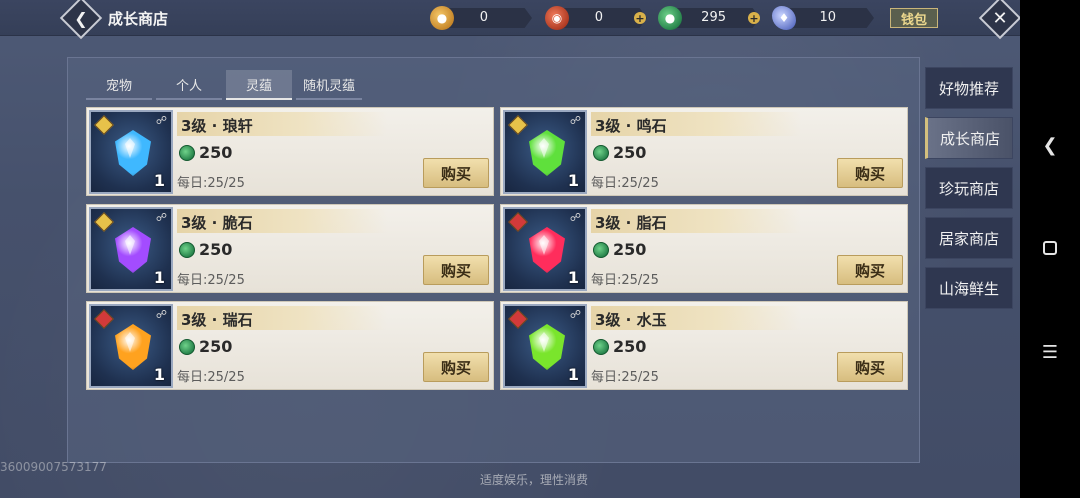 This screenshot has height=498, width=1080. I want to click on currency-red-value: 0, so click(598, 17).